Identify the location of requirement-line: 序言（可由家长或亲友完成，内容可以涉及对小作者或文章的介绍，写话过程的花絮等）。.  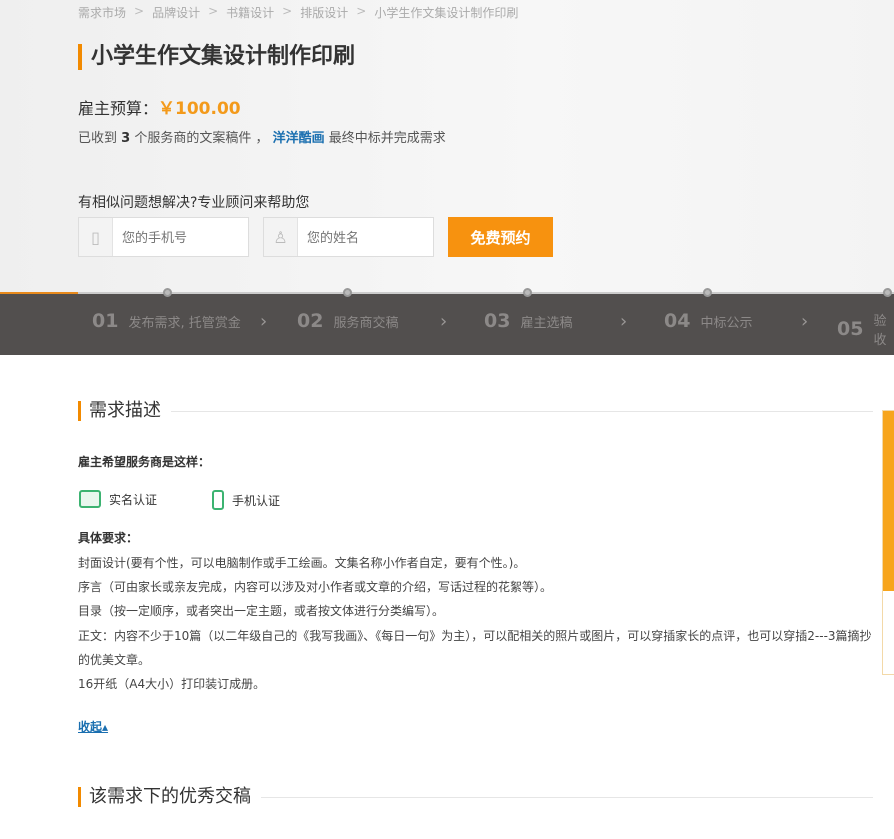
(315, 587).